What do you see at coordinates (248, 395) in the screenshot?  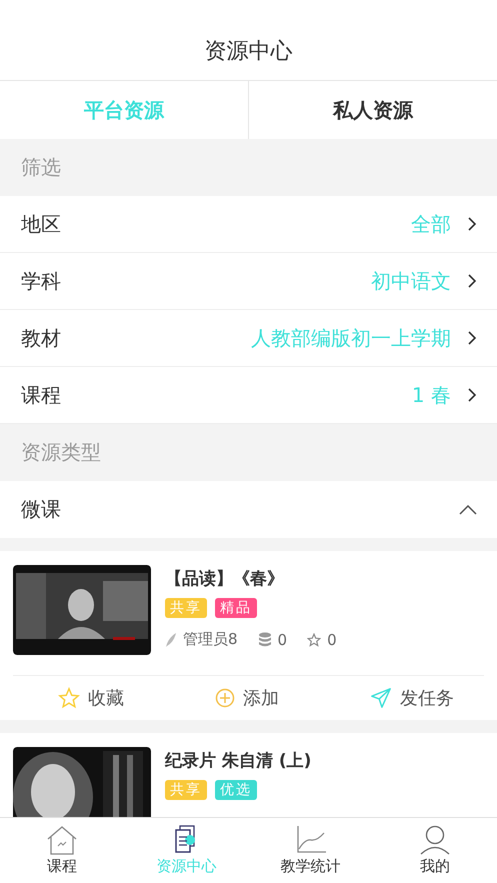 I see `filter-row: 课程 1 春` at bounding box center [248, 395].